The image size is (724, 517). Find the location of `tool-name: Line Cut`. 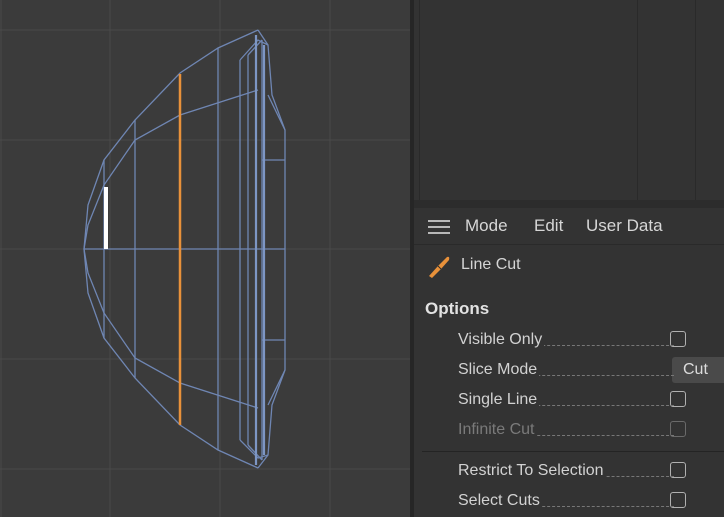

tool-name: Line Cut is located at coordinates (491, 264).